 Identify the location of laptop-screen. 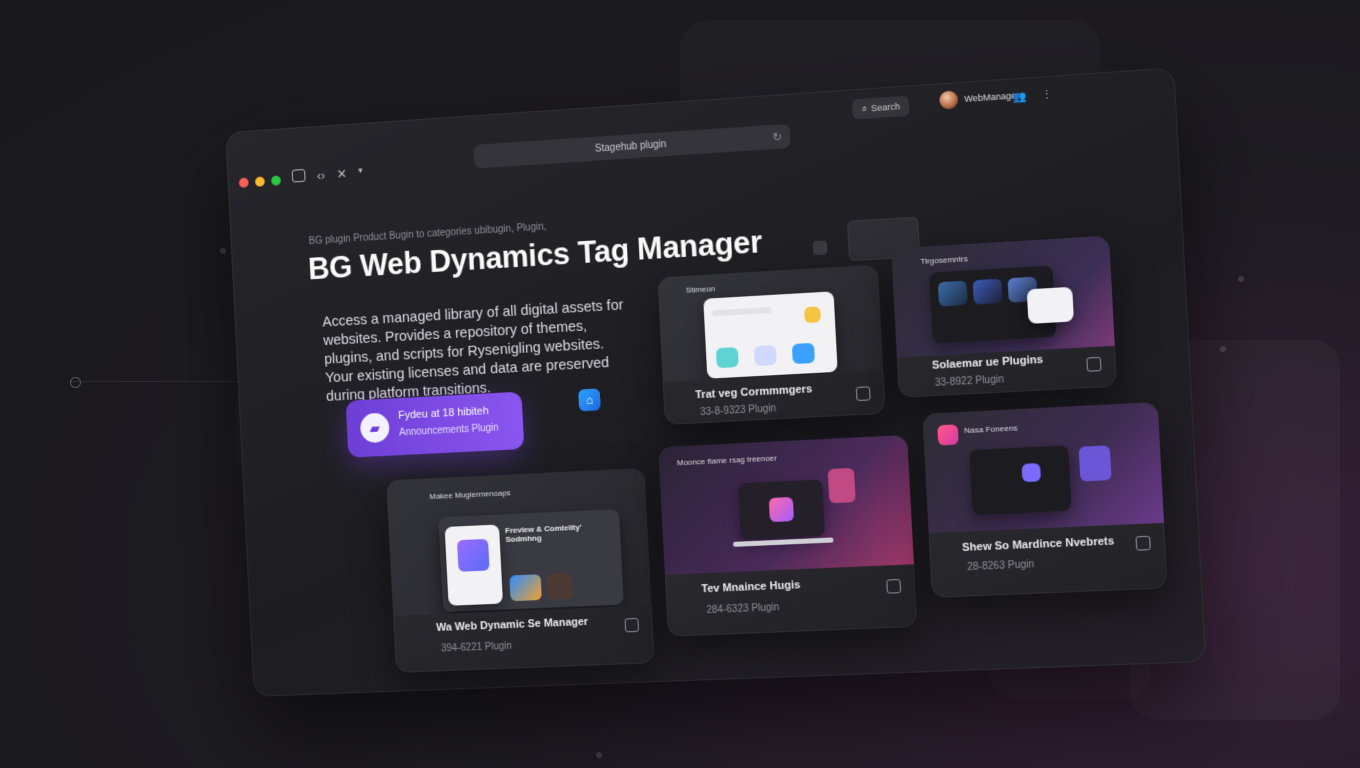
(781, 509).